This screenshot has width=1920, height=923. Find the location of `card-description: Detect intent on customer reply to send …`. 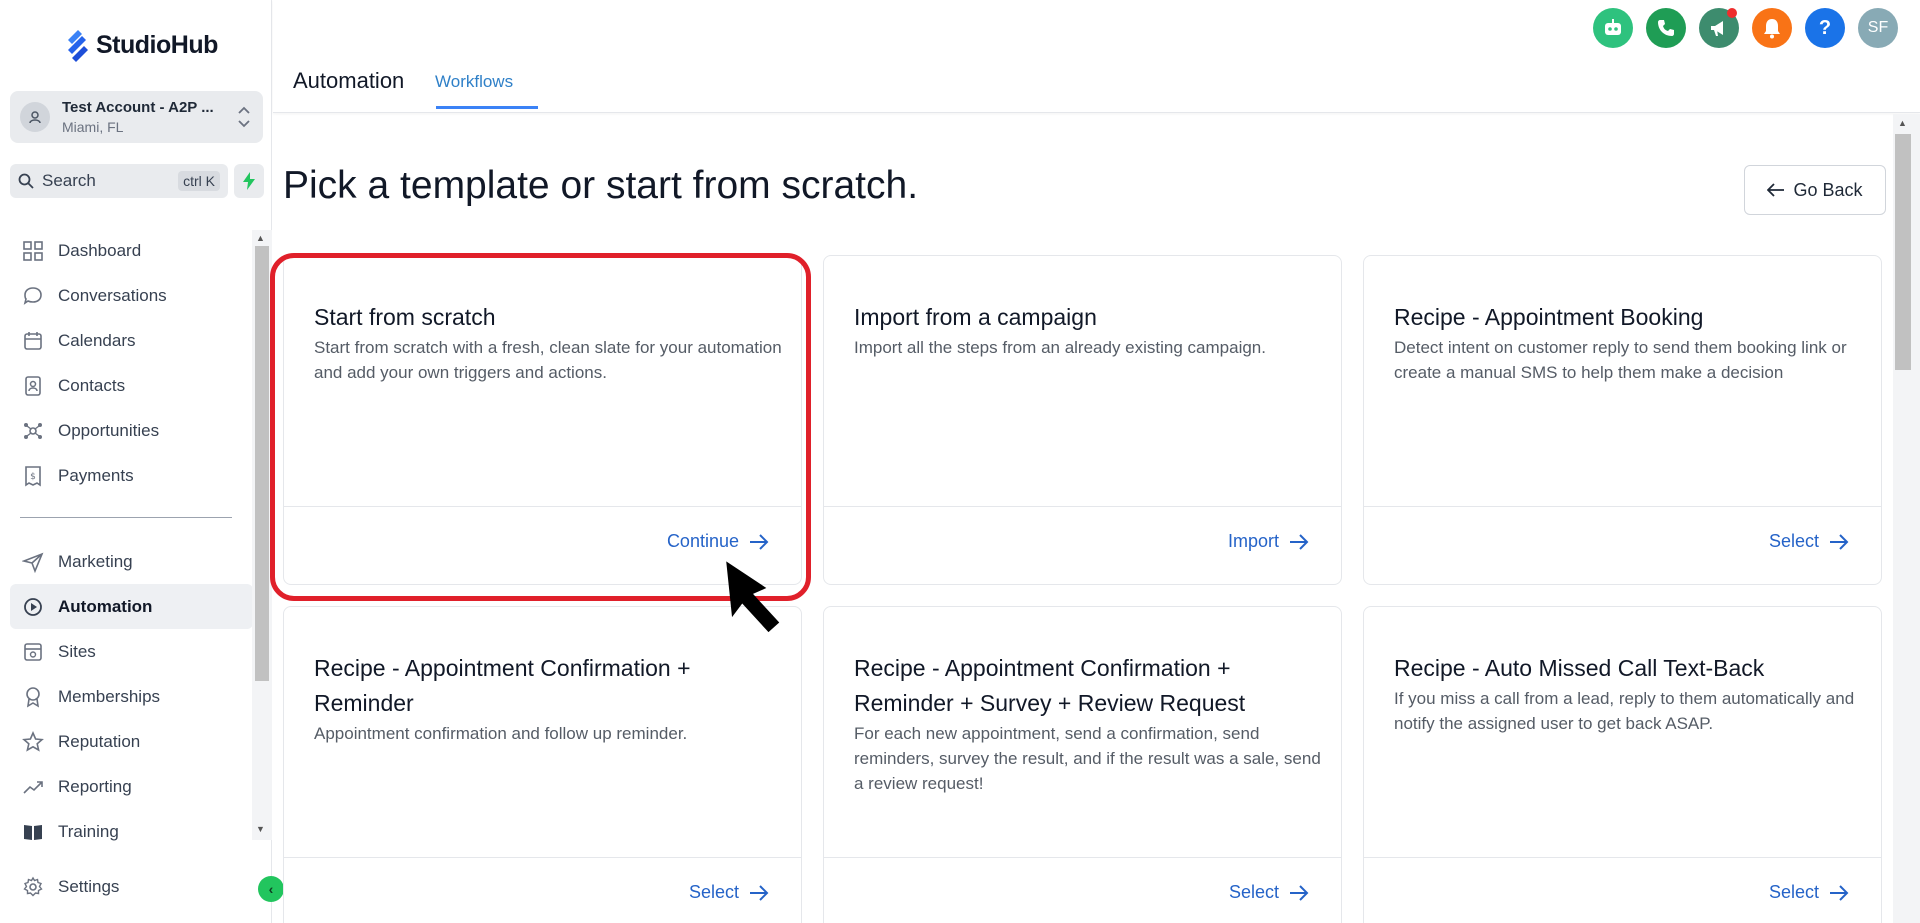

card-description: Detect intent on customer reply to send … is located at coordinates (1620, 360).